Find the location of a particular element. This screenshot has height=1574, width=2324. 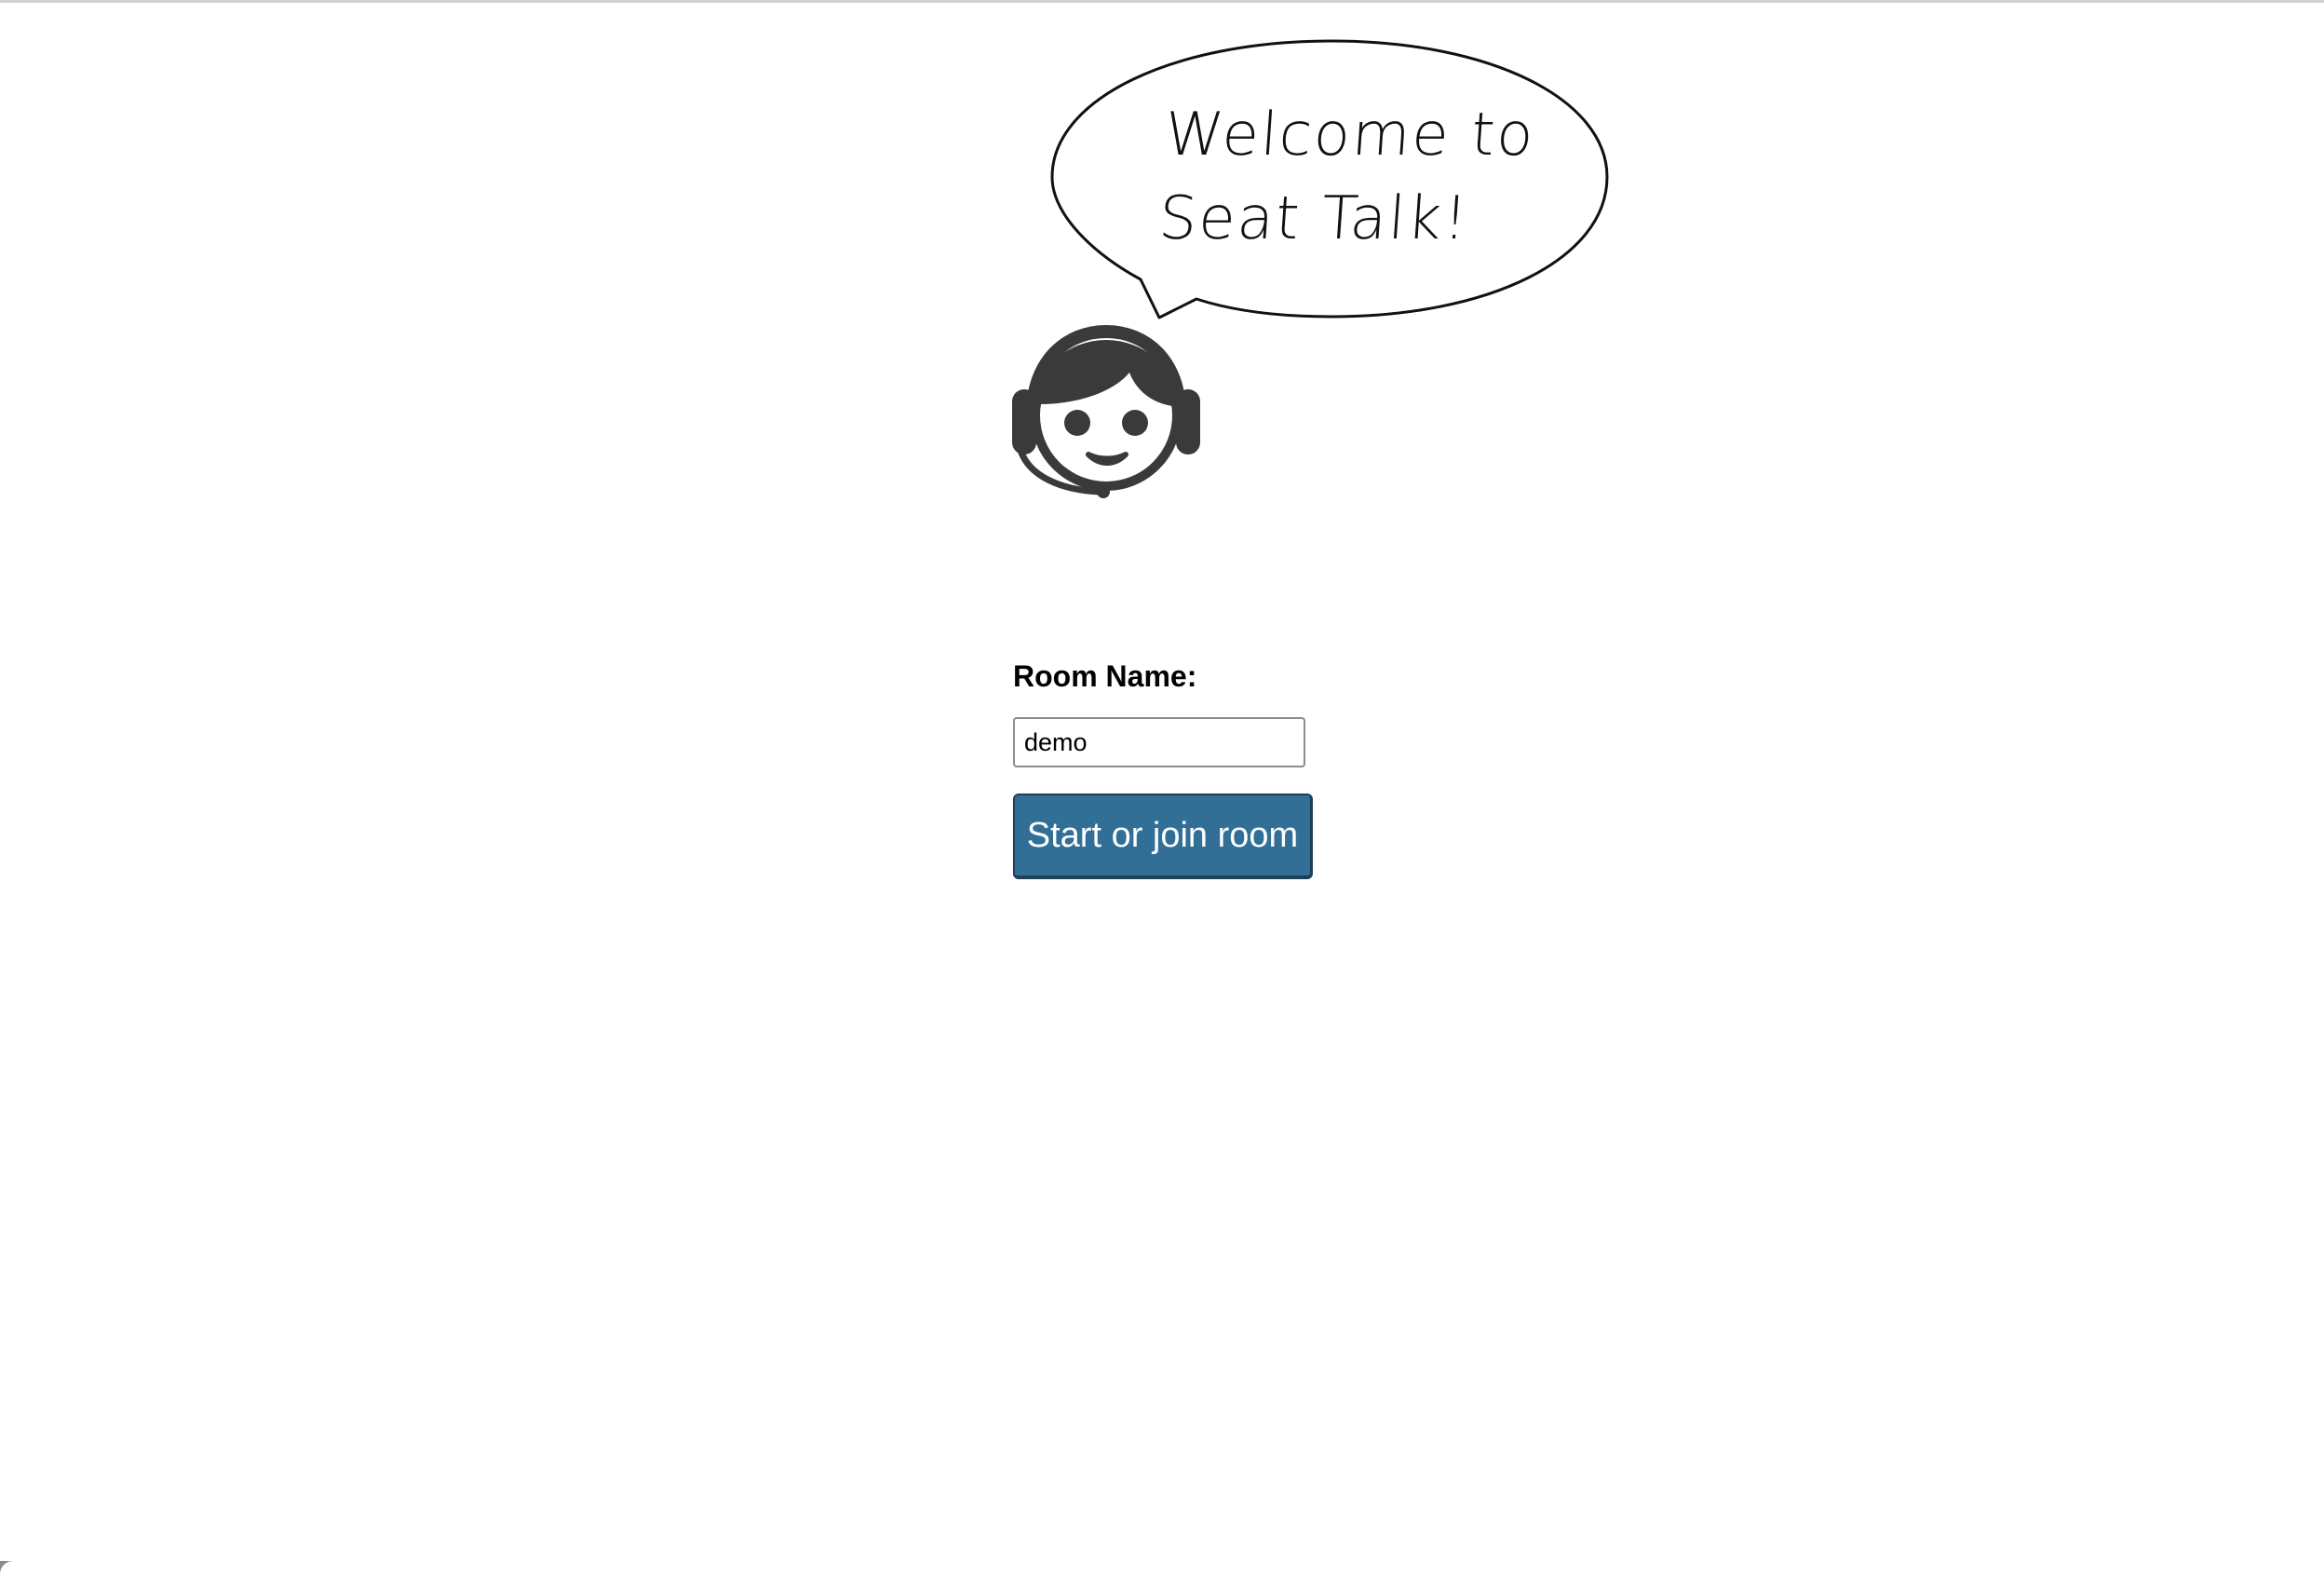

welcome-speech-bubble: Welcome to Seat Talk! is located at coordinates (1331, 184).